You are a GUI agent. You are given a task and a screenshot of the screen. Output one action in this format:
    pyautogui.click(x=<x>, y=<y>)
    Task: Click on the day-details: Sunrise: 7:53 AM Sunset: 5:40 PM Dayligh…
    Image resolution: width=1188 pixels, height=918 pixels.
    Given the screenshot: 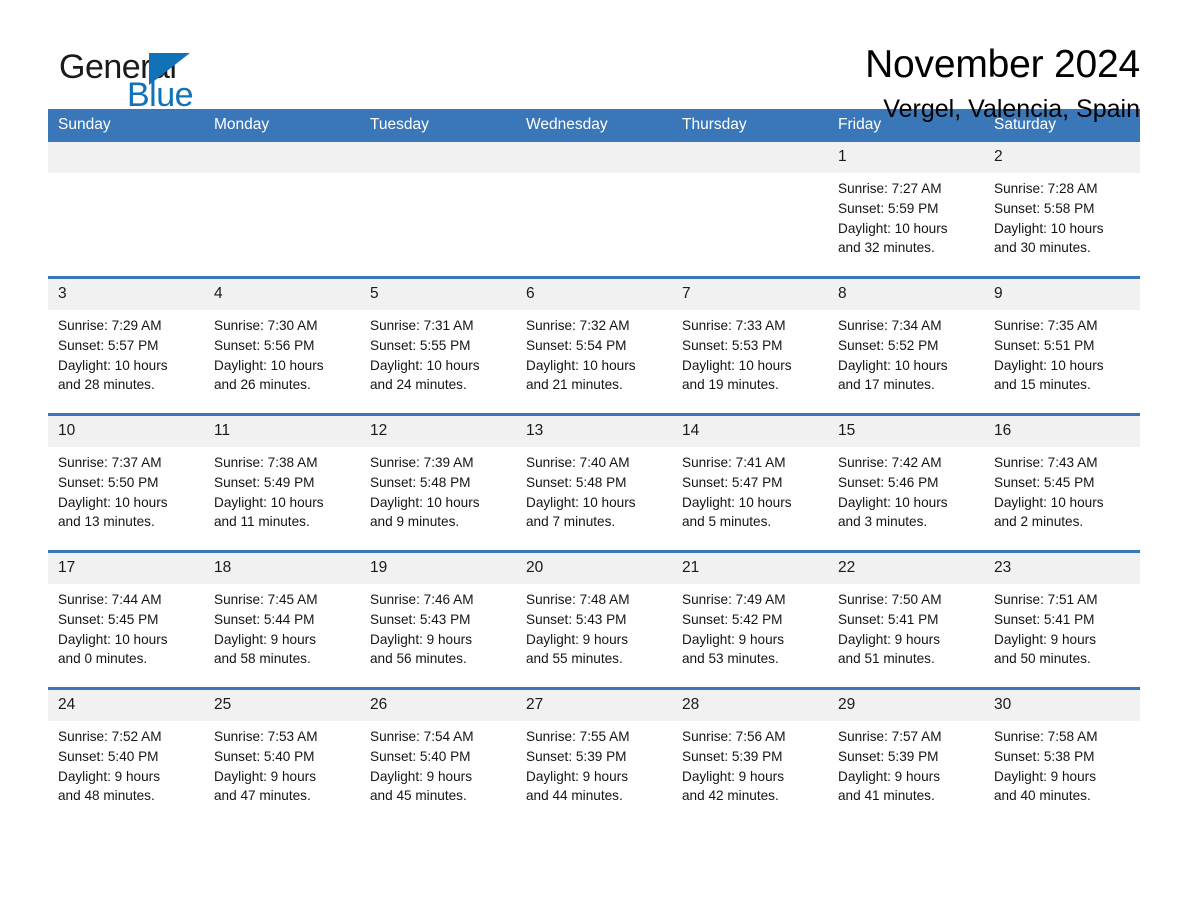 What is the action you would take?
    pyautogui.click(x=266, y=766)
    